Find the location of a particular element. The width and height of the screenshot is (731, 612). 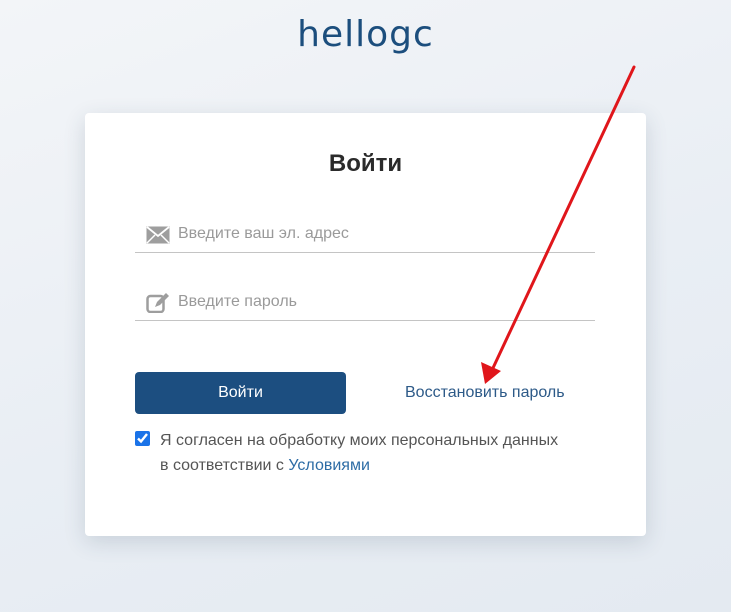

login-button: Войти is located at coordinates (240, 393).